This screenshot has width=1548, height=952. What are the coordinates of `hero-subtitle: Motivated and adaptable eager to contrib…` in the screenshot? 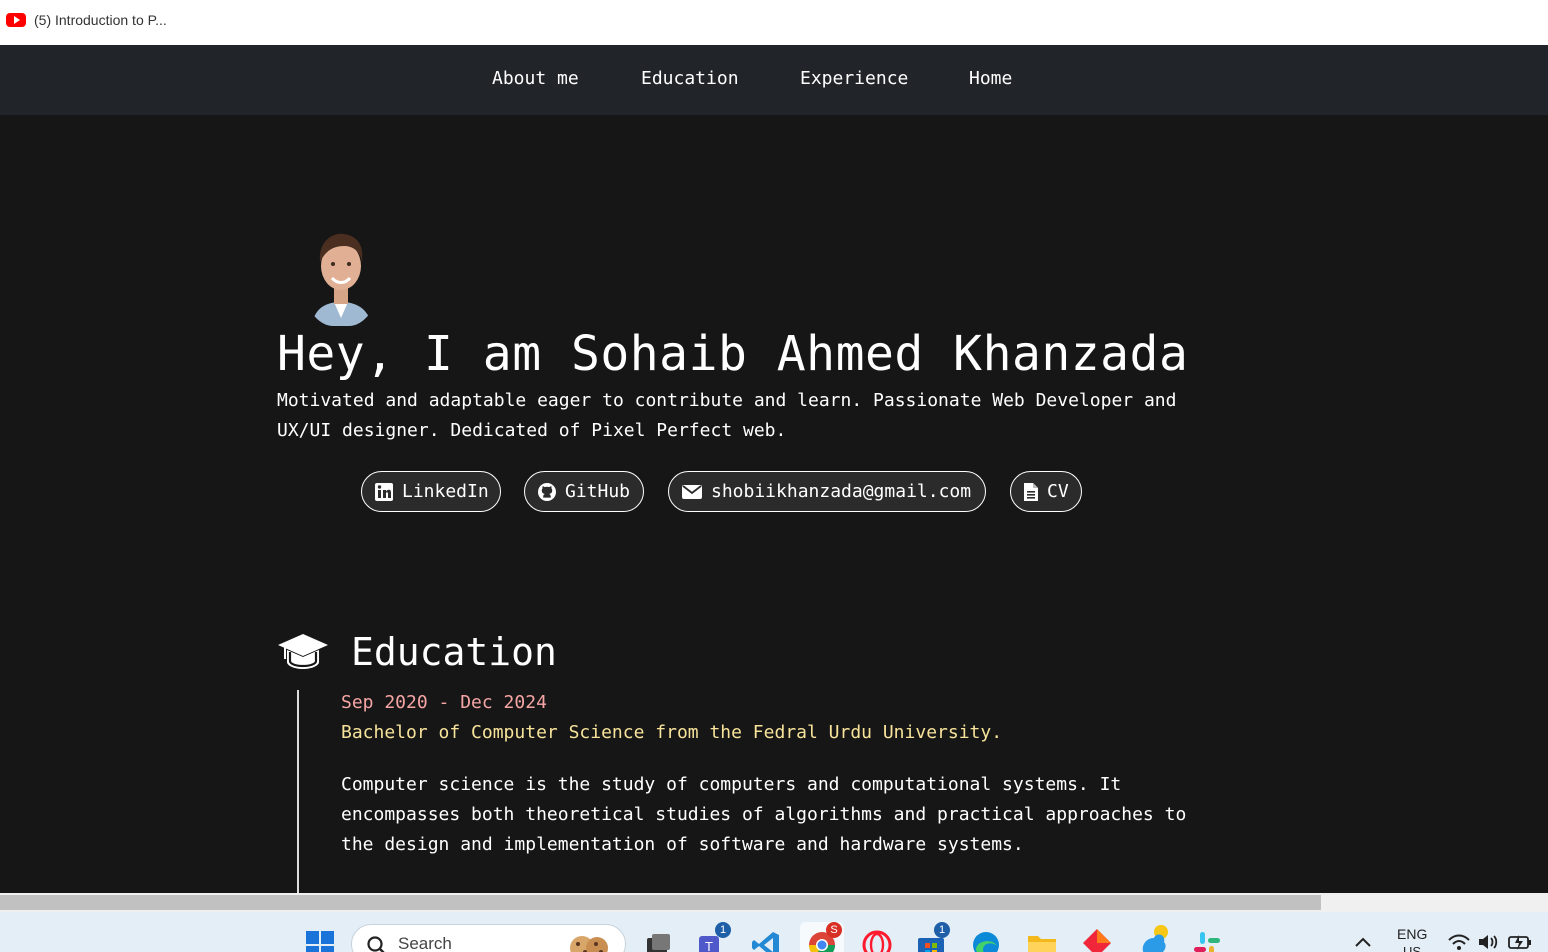 It's located at (727, 415).